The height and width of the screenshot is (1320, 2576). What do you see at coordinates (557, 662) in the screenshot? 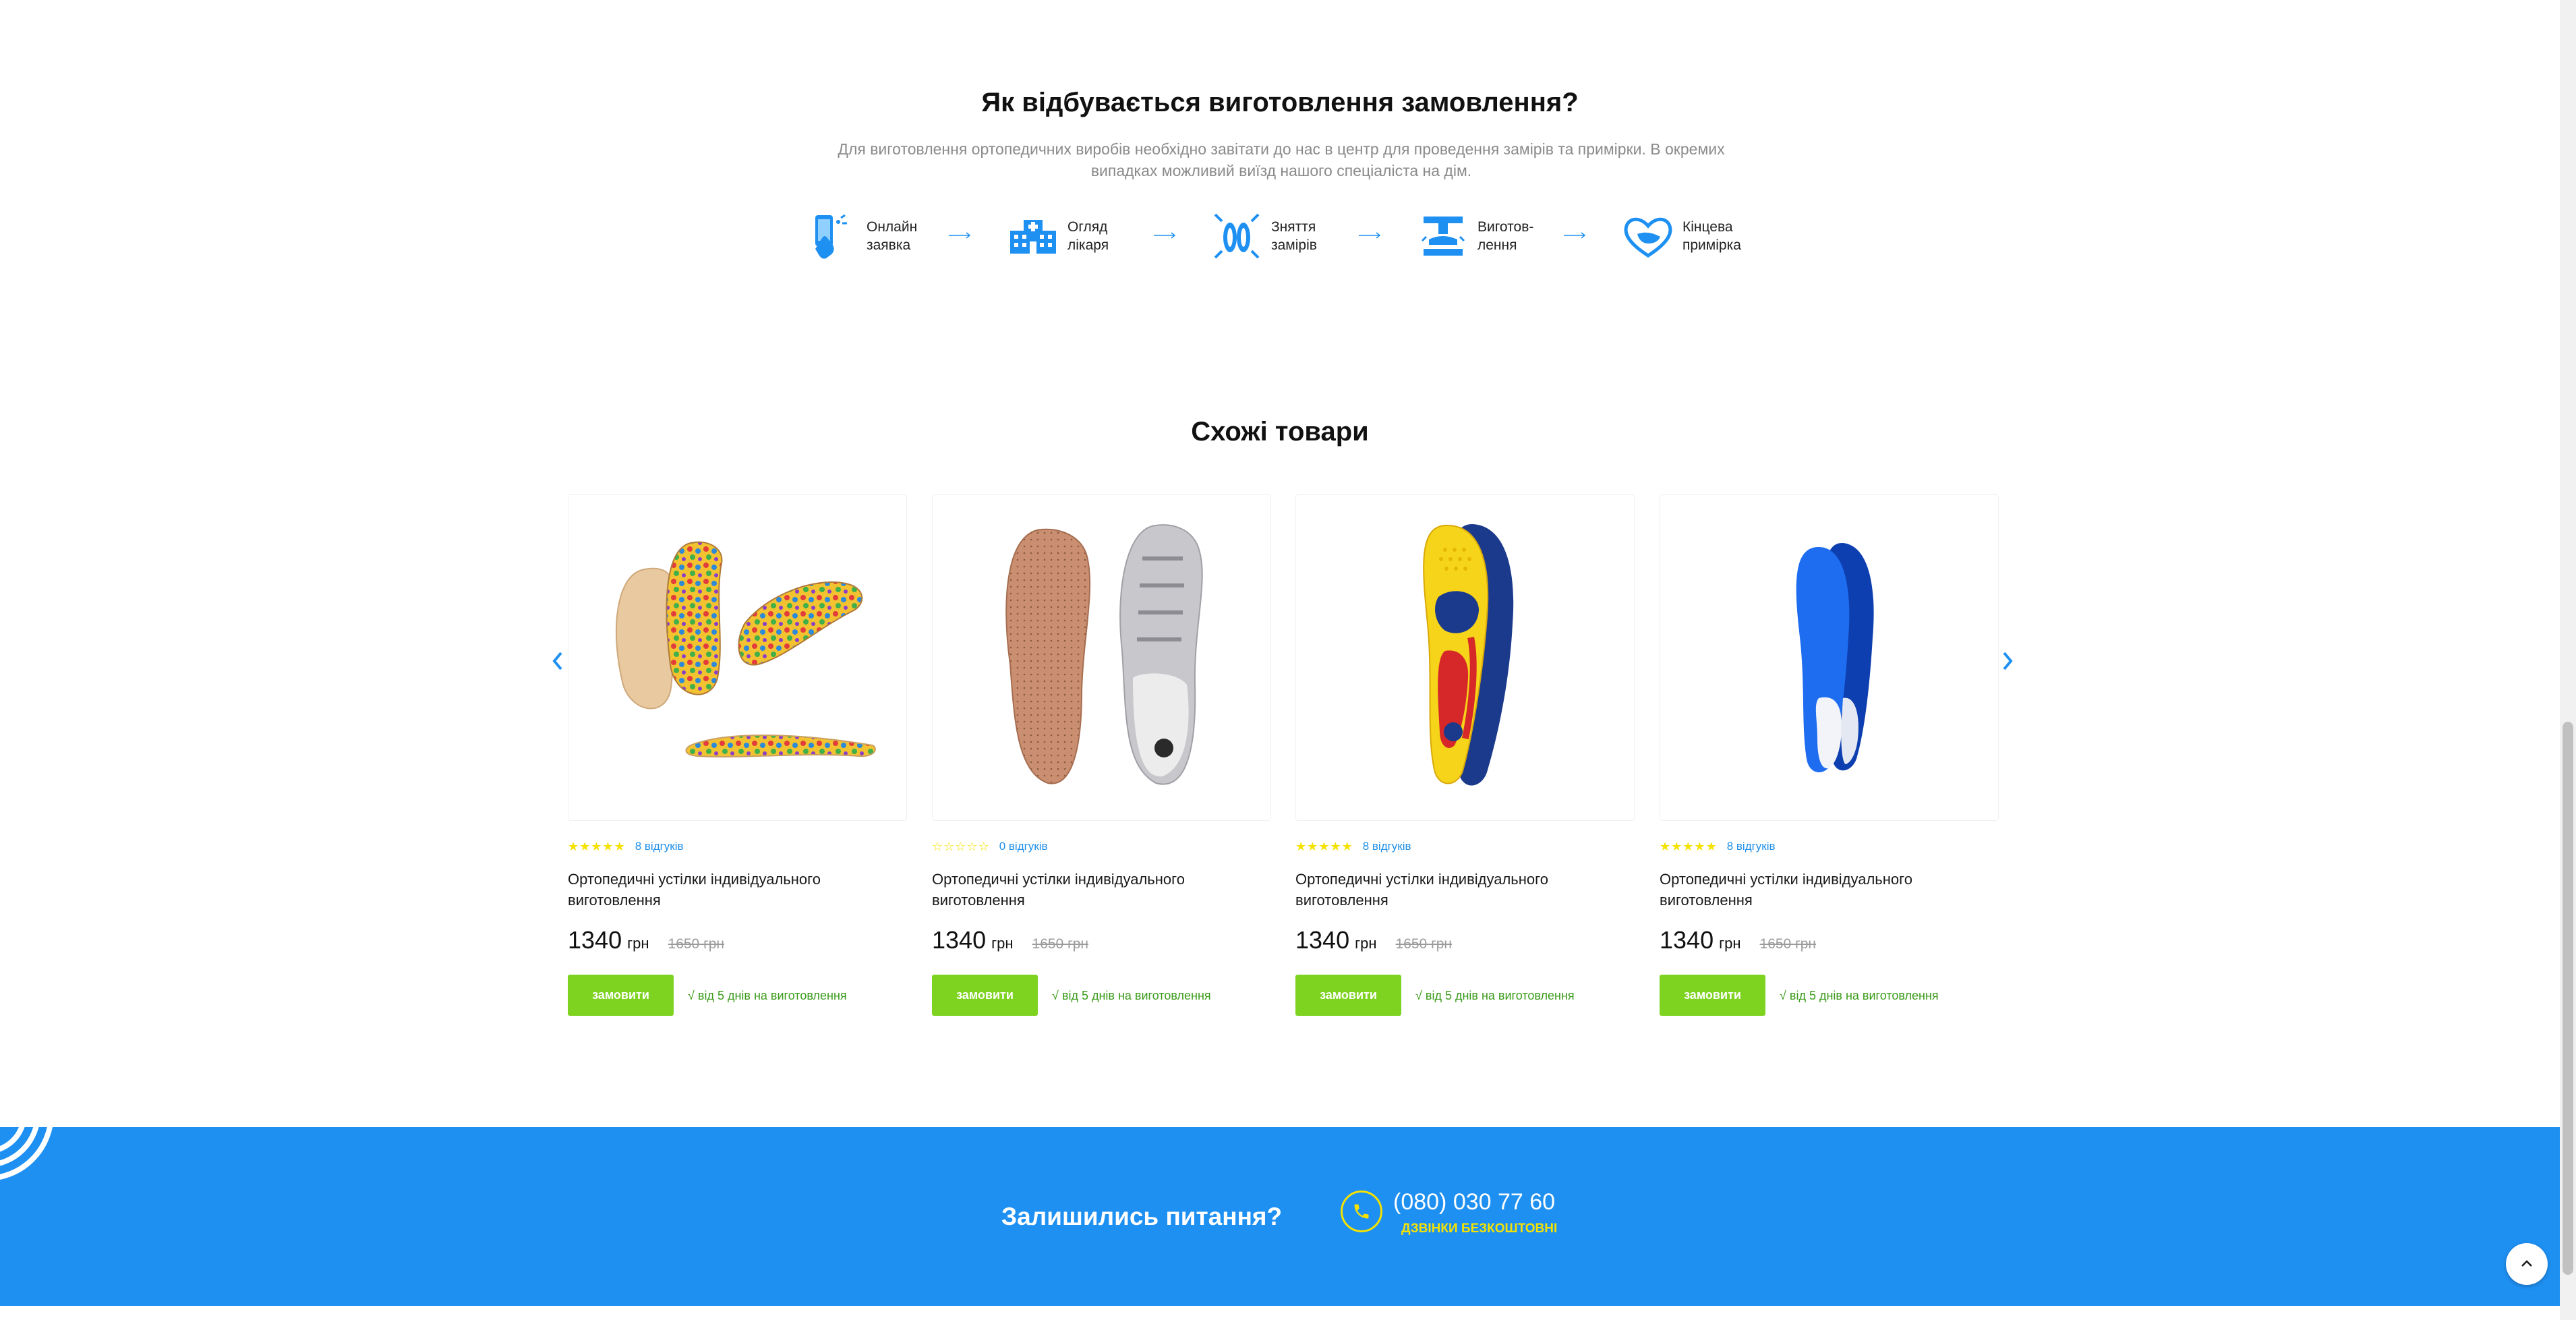
I see `carousel-prev-button` at bounding box center [557, 662].